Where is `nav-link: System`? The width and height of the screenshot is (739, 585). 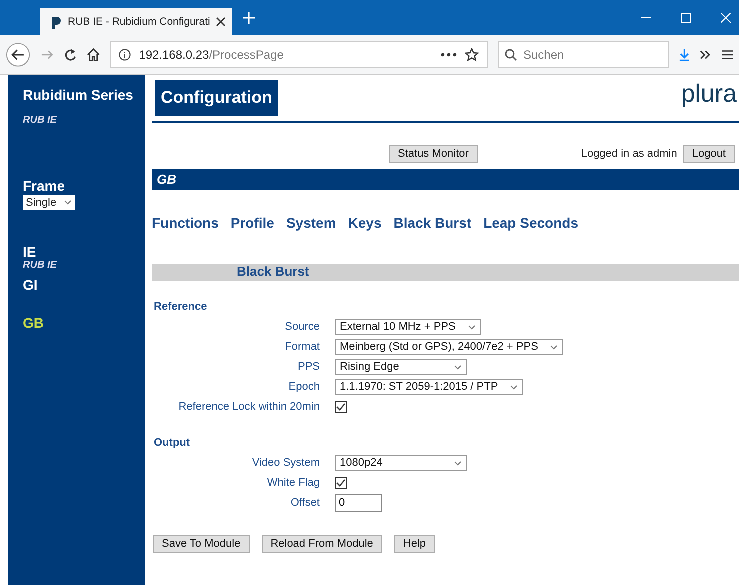
nav-link: System is located at coordinates (311, 223).